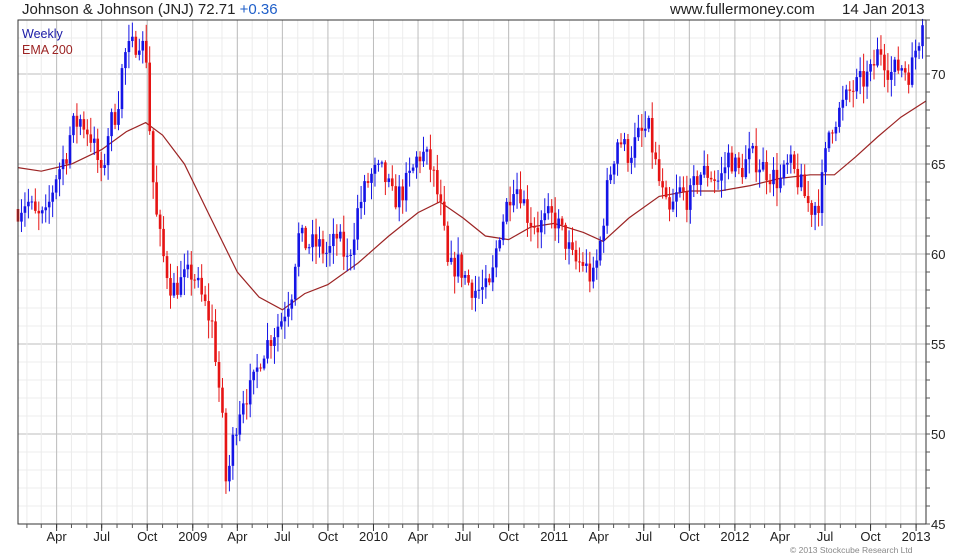  What do you see at coordinates (129, 9) in the screenshot?
I see `title-main: Johnson & Johnson (JNJ) 72.71` at bounding box center [129, 9].